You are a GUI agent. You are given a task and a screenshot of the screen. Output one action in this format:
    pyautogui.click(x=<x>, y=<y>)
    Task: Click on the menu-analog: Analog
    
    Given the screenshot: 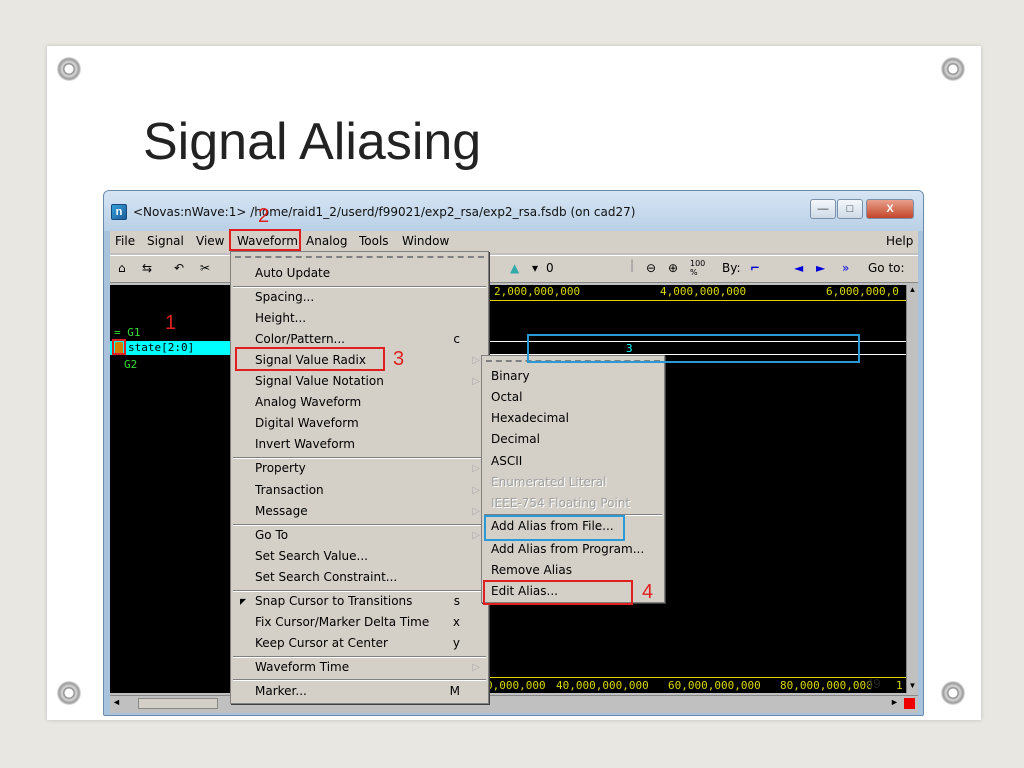 What is the action you would take?
    pyautogui.click(x=326, y=241)
    